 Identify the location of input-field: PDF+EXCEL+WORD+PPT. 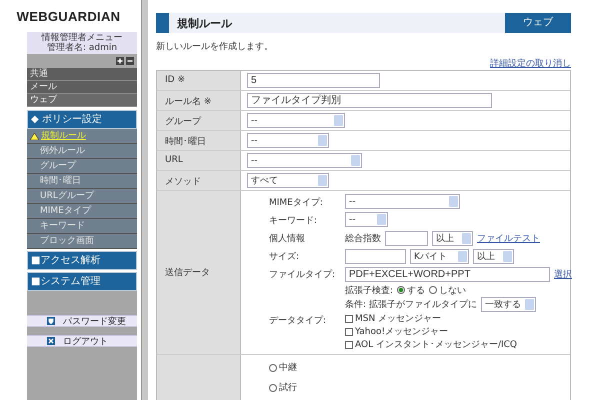
(447, 274).